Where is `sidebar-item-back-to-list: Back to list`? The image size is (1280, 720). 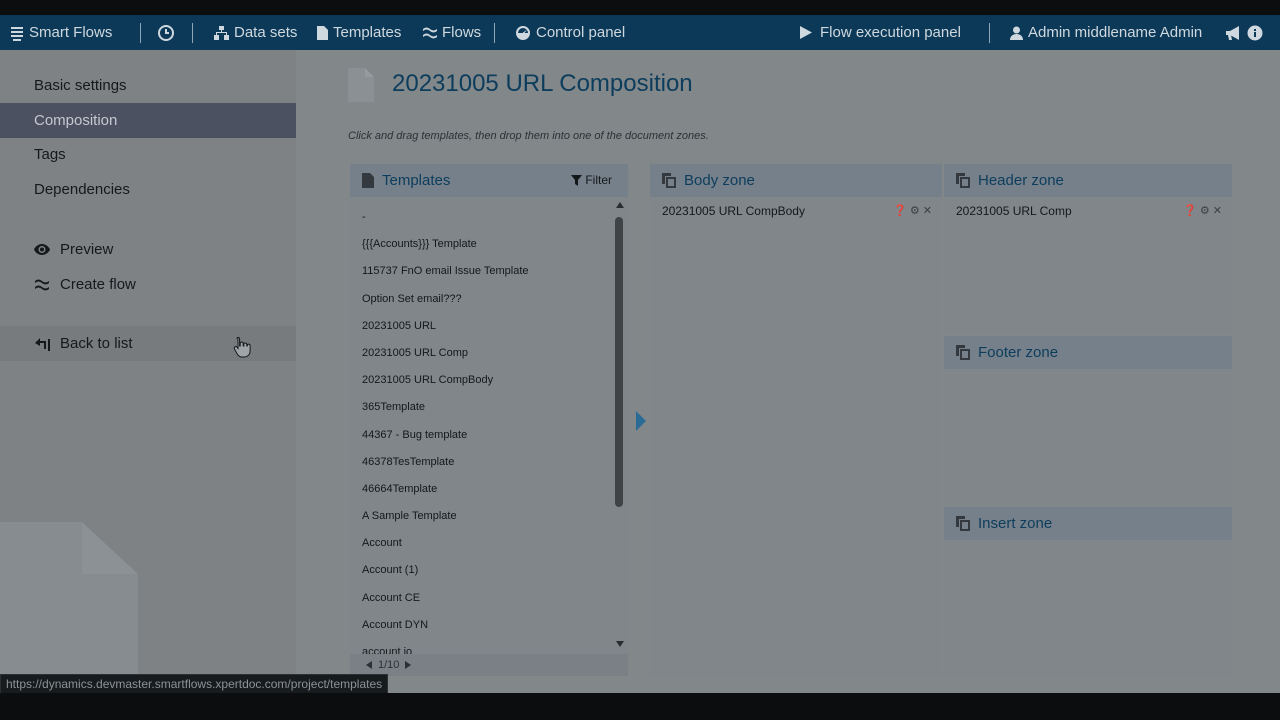 sidebar-item-back-to-list: Back to list is located at coordinates (148, 343).